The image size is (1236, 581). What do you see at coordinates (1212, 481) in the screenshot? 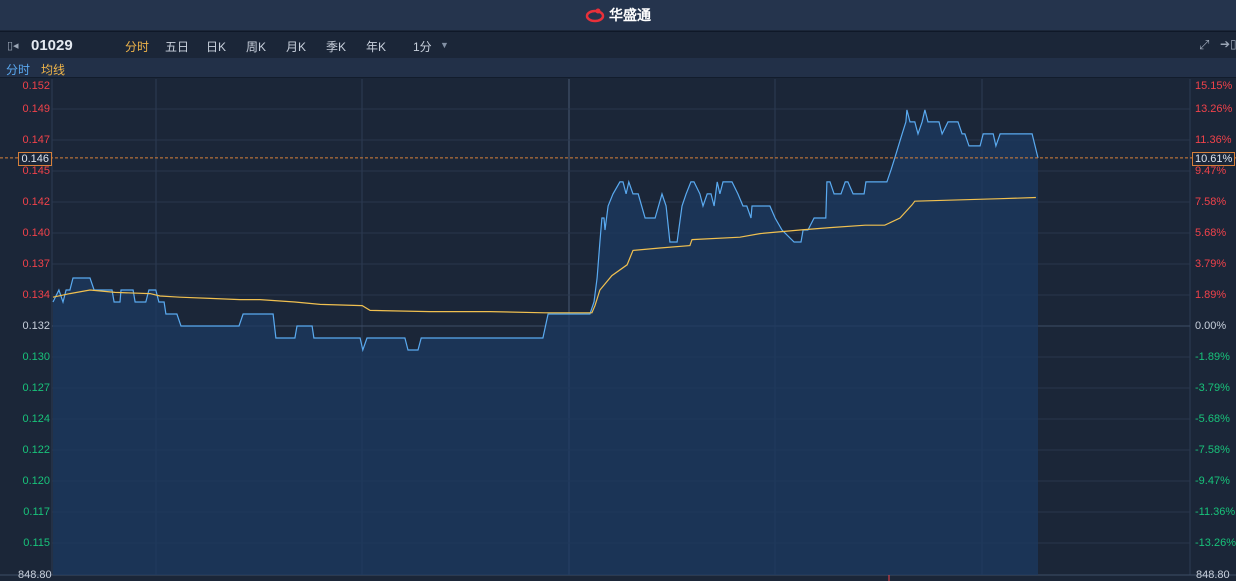
I see `percent-axis-label: -9.47%` at bounding box center [1212, 481].